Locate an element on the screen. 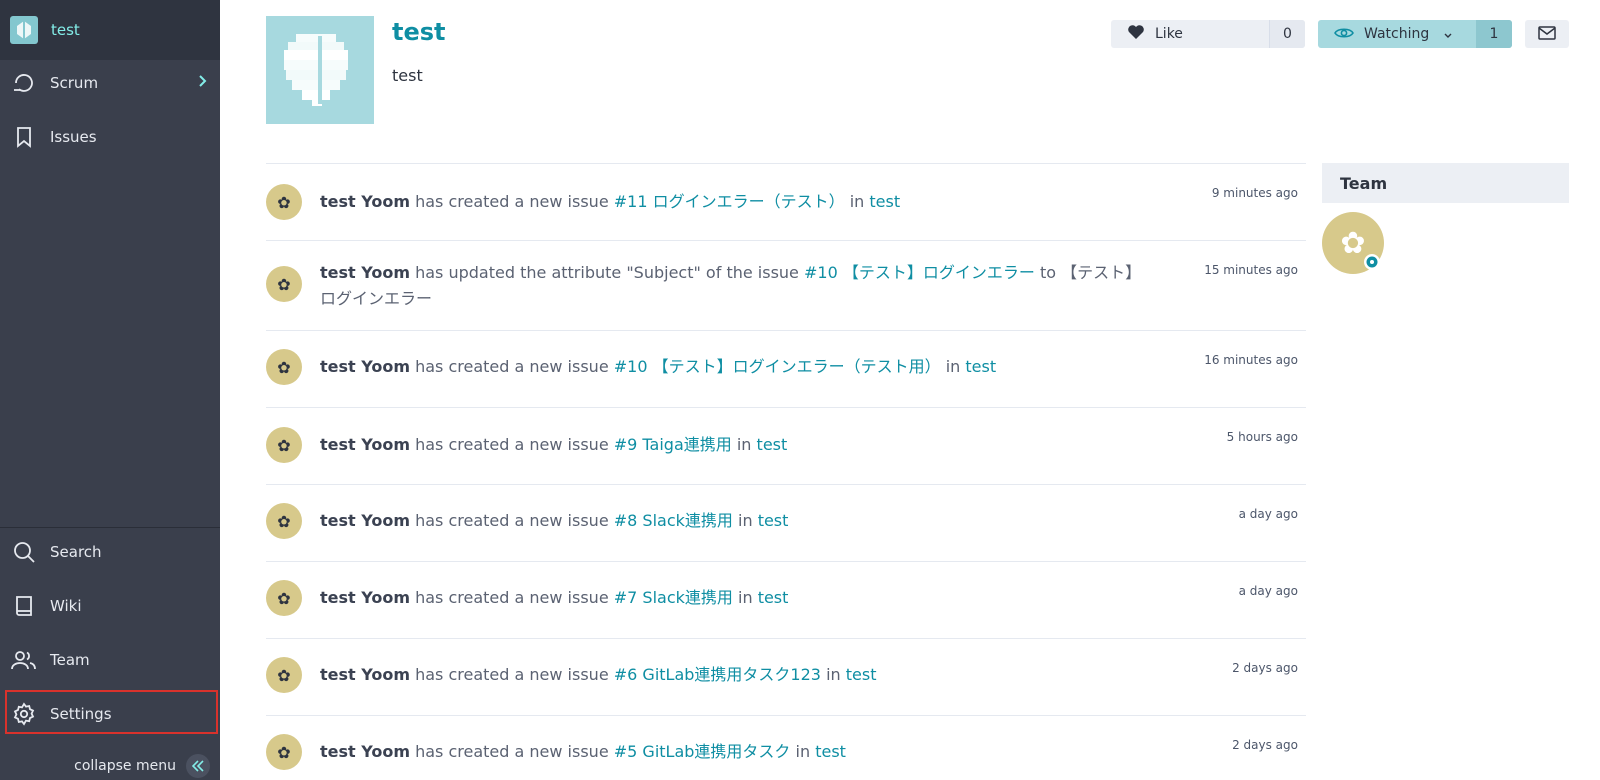  team-icon is located at coordinates (24, 660).